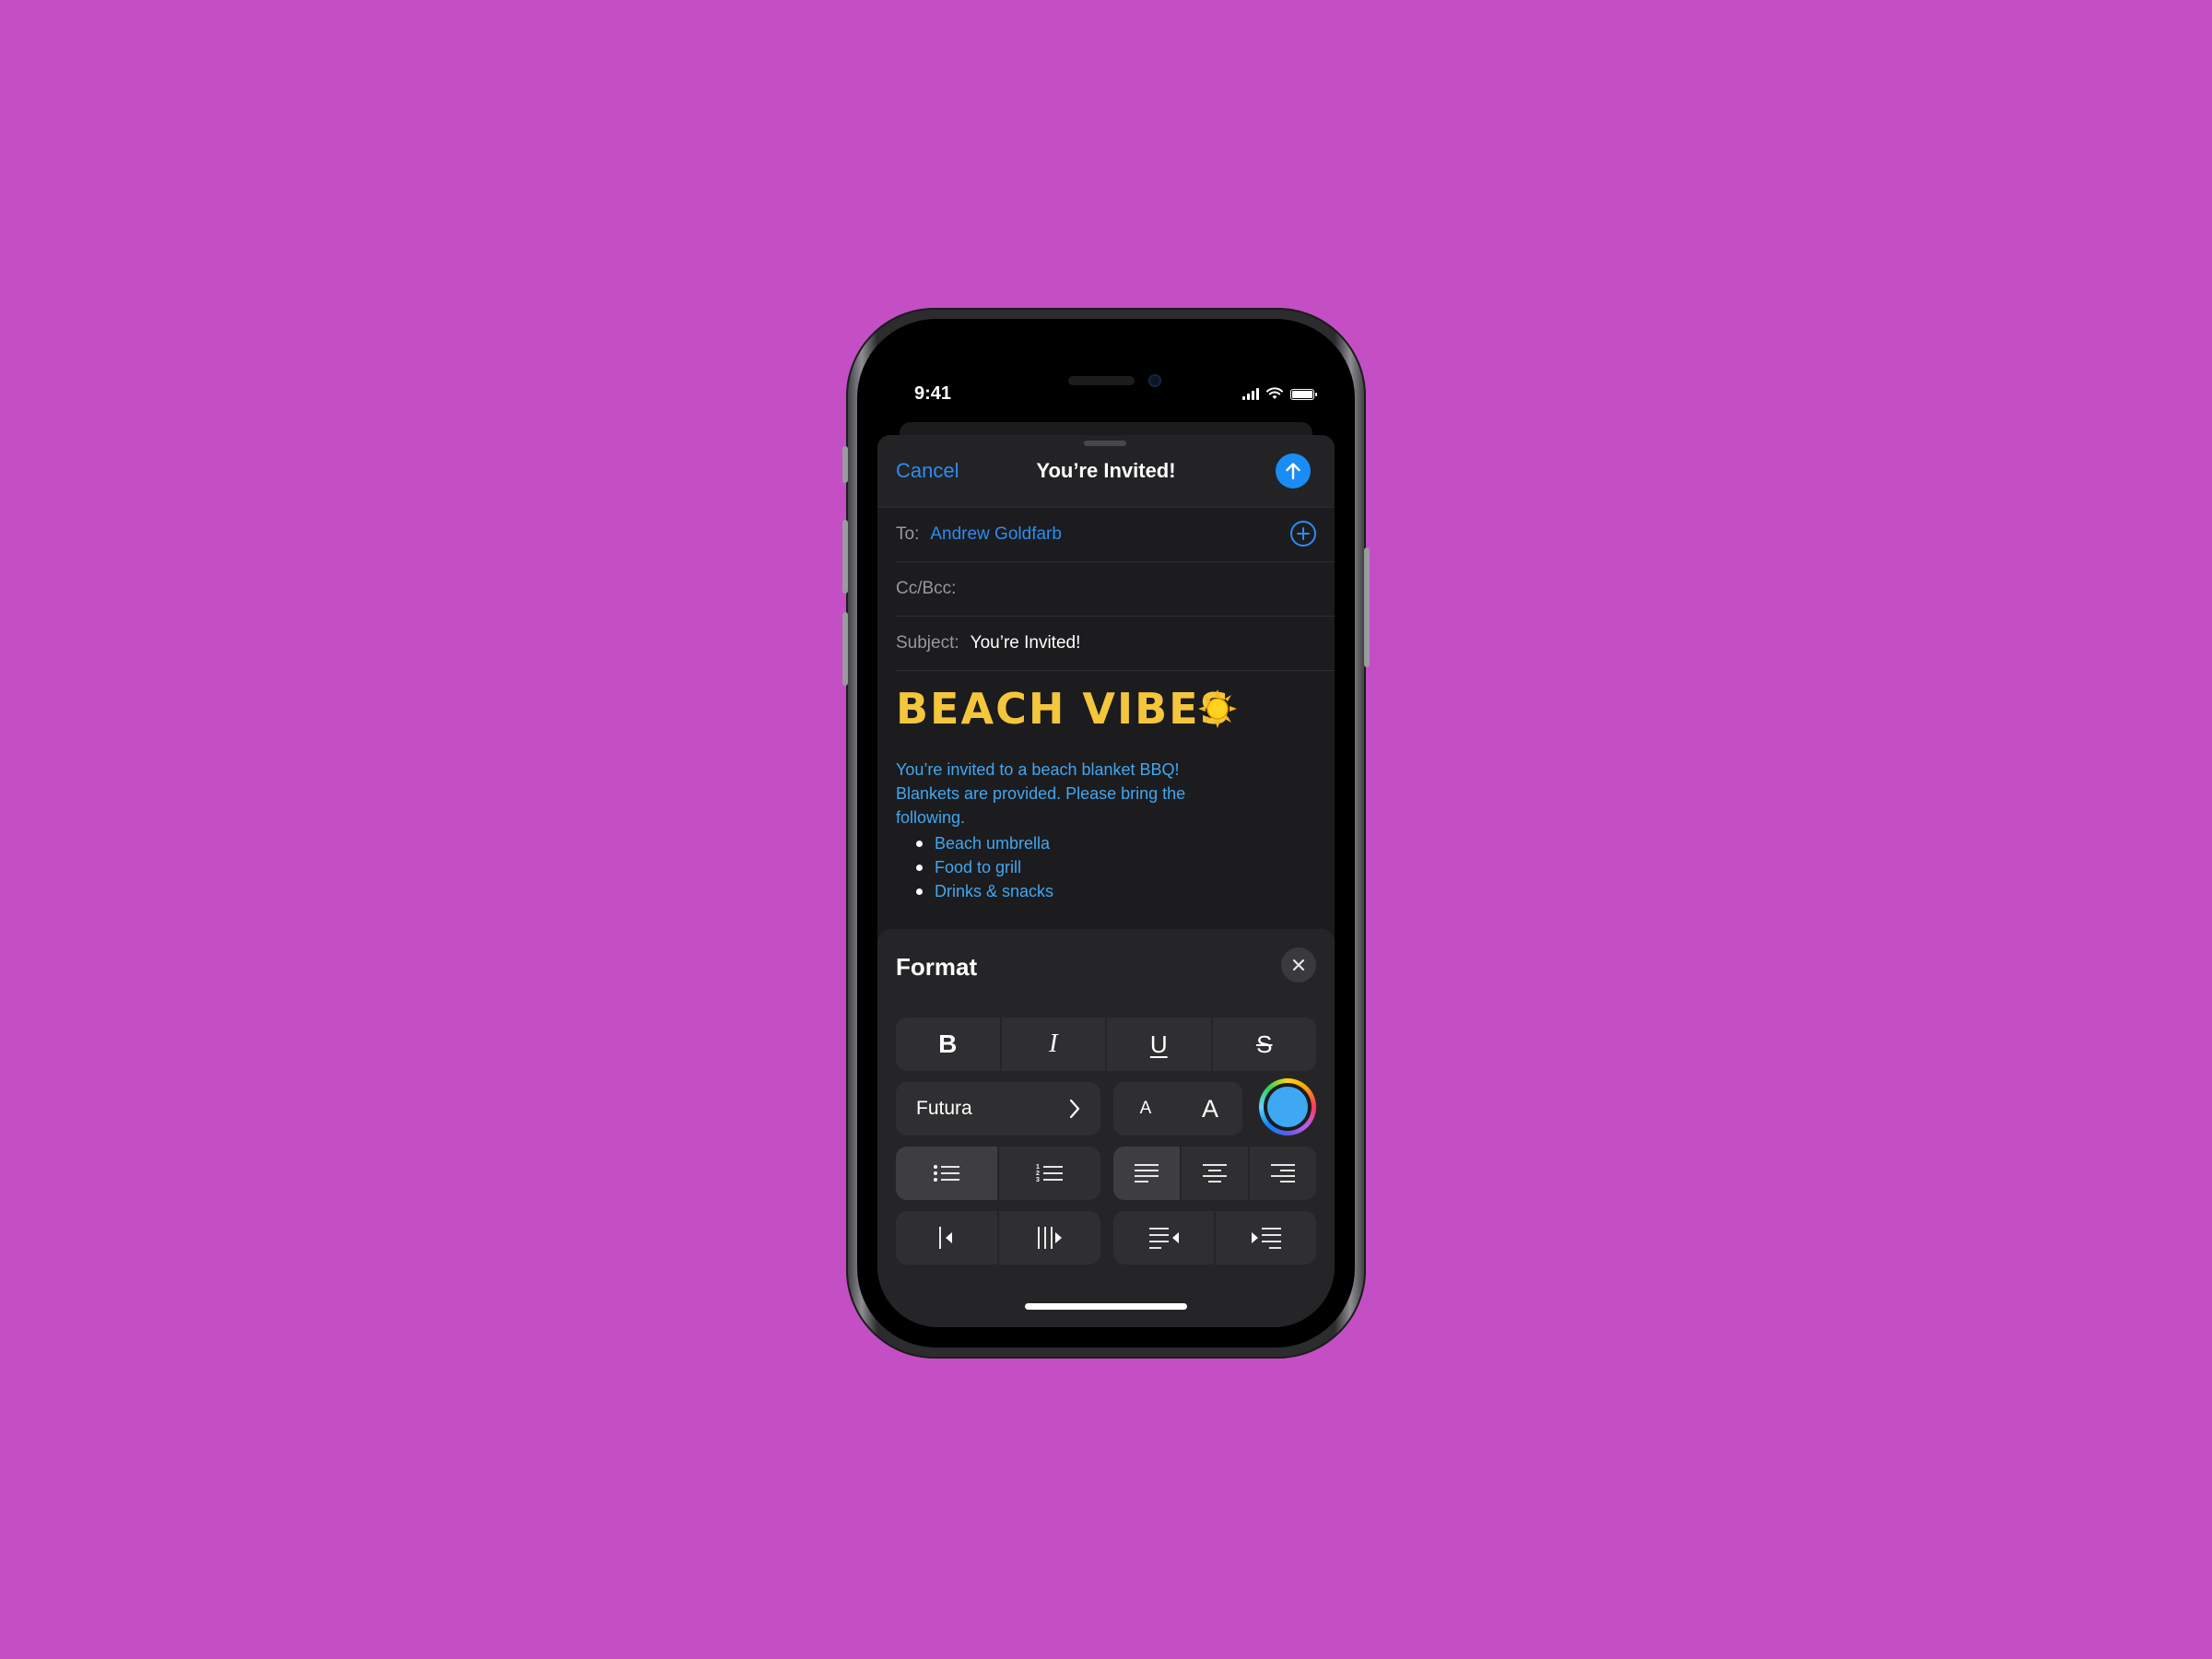  Describe the element at coordinates (1303, 394) in the screenshot. I see `battery-icon` at that location.